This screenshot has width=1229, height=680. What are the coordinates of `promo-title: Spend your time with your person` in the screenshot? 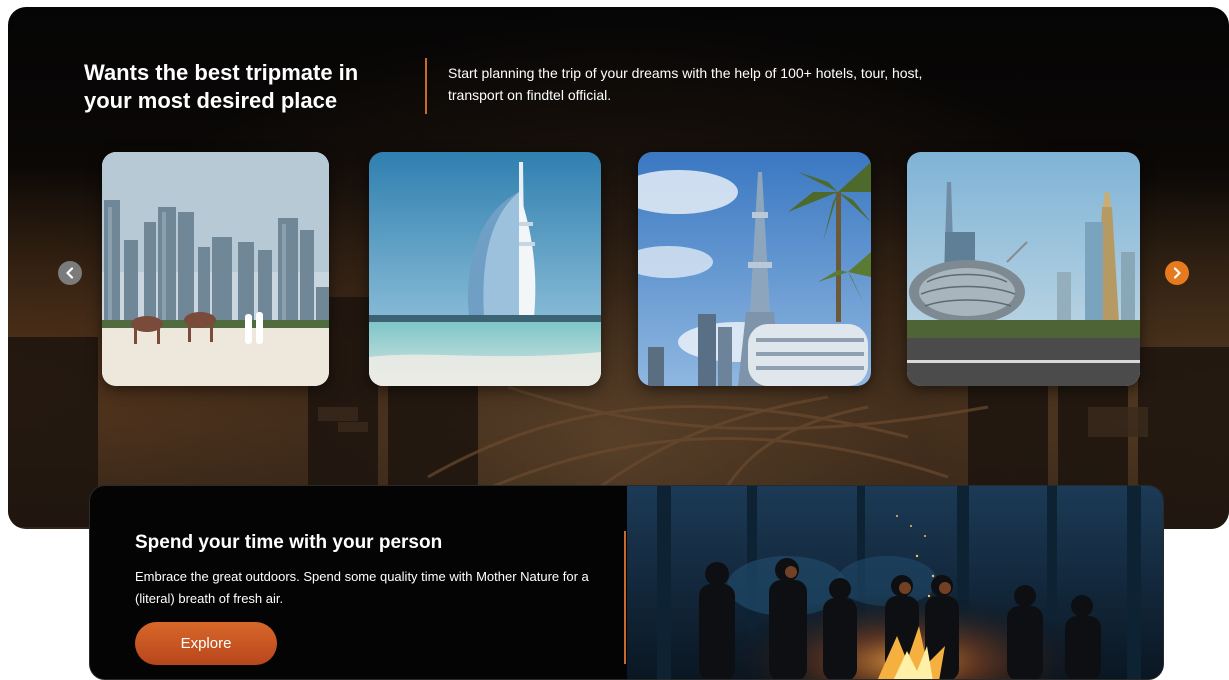 It's located at (289, 542).